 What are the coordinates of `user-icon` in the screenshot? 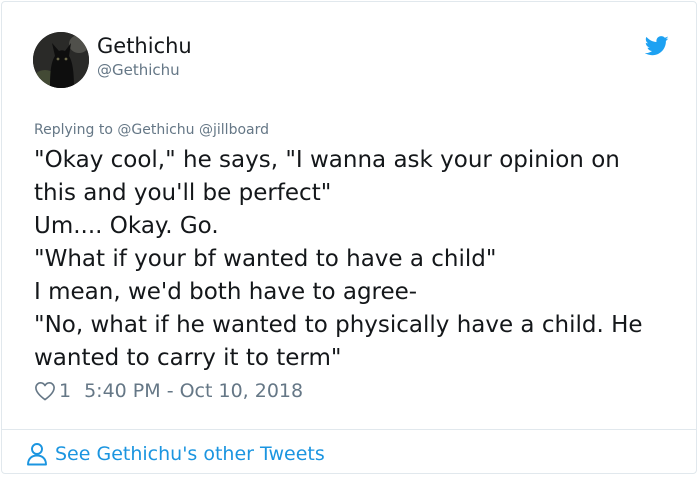 It's located at (37, 454).